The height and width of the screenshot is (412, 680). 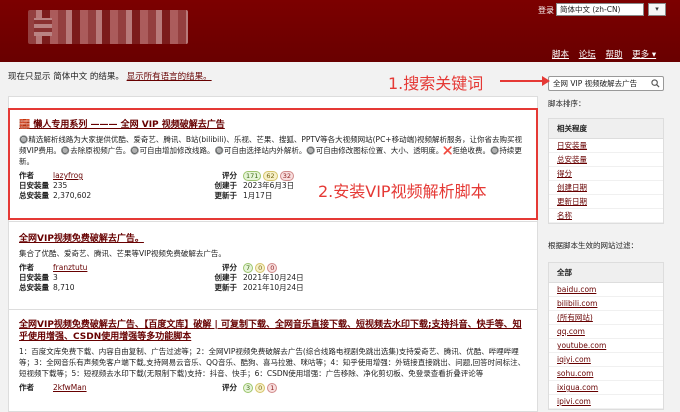 What do you see at coordinates (606, 346) in the screenshot?
I see `site-item: youtube.com` at bounding box center [606, 346].